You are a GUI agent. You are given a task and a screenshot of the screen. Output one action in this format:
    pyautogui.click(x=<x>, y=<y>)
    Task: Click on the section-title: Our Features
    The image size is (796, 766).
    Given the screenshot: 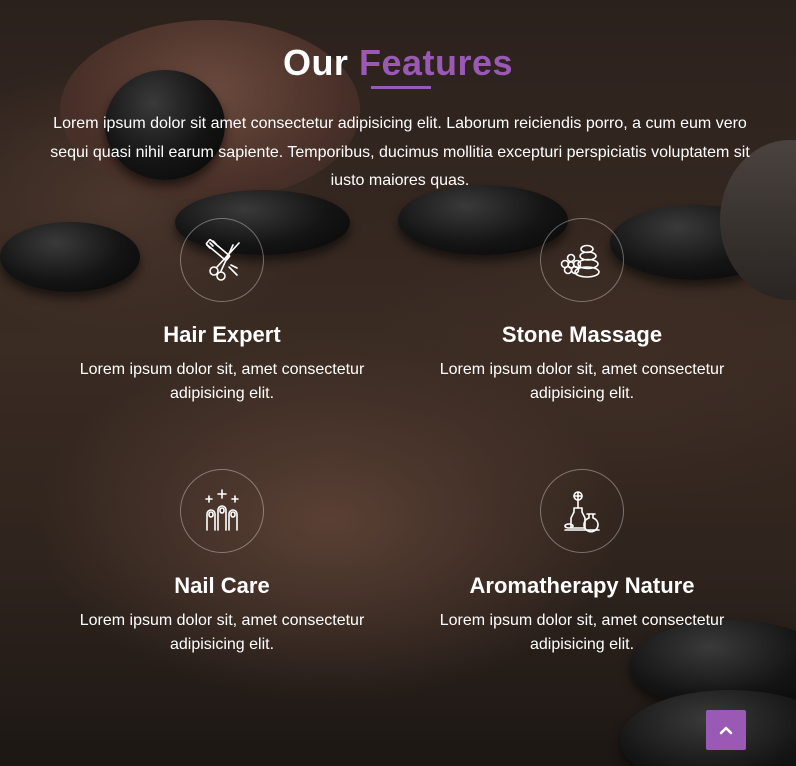 What is the action you would take?
    pyautogui.click(x=398, y=63)
    